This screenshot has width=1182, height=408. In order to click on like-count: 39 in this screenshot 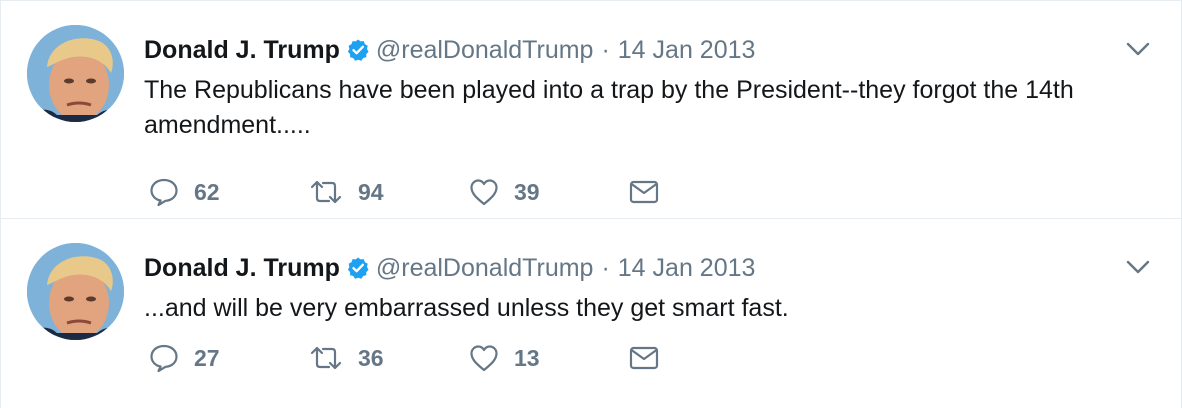, I will do `click(527, 191)`.